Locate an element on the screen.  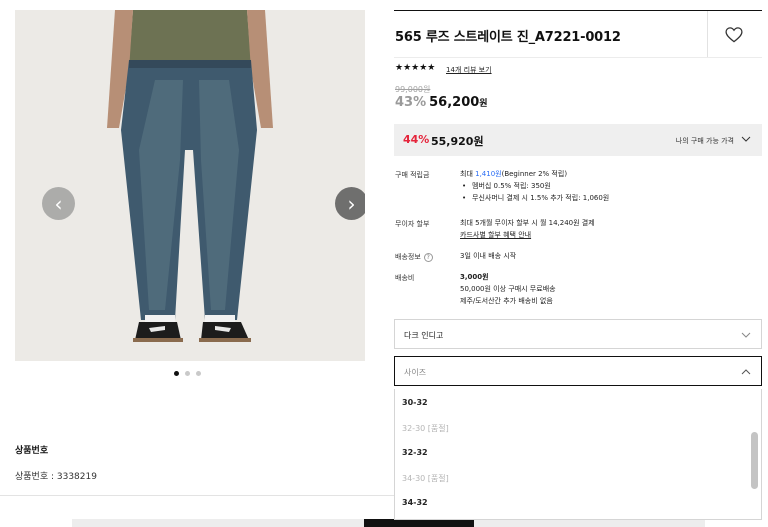
points-amount: 1,410원 is located at coordinates (488, 174).